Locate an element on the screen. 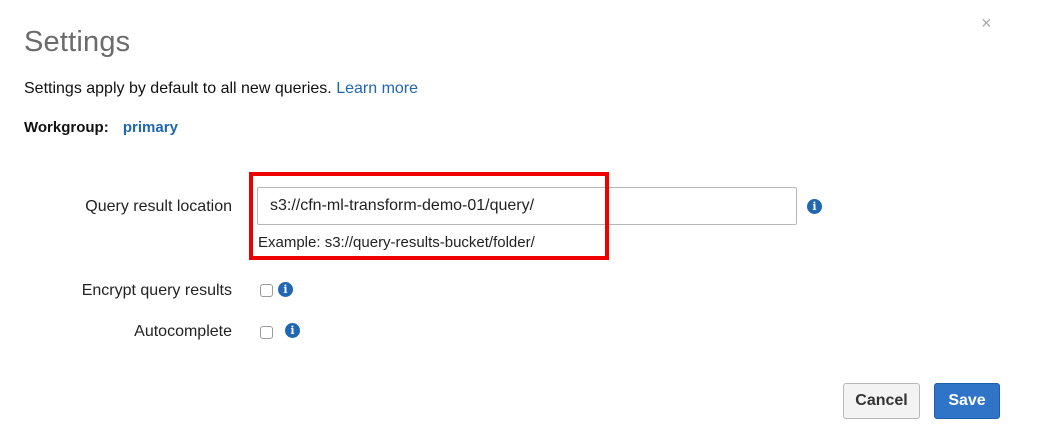  workgroup-label: Workgroup: is located at coordinates (66, 127).